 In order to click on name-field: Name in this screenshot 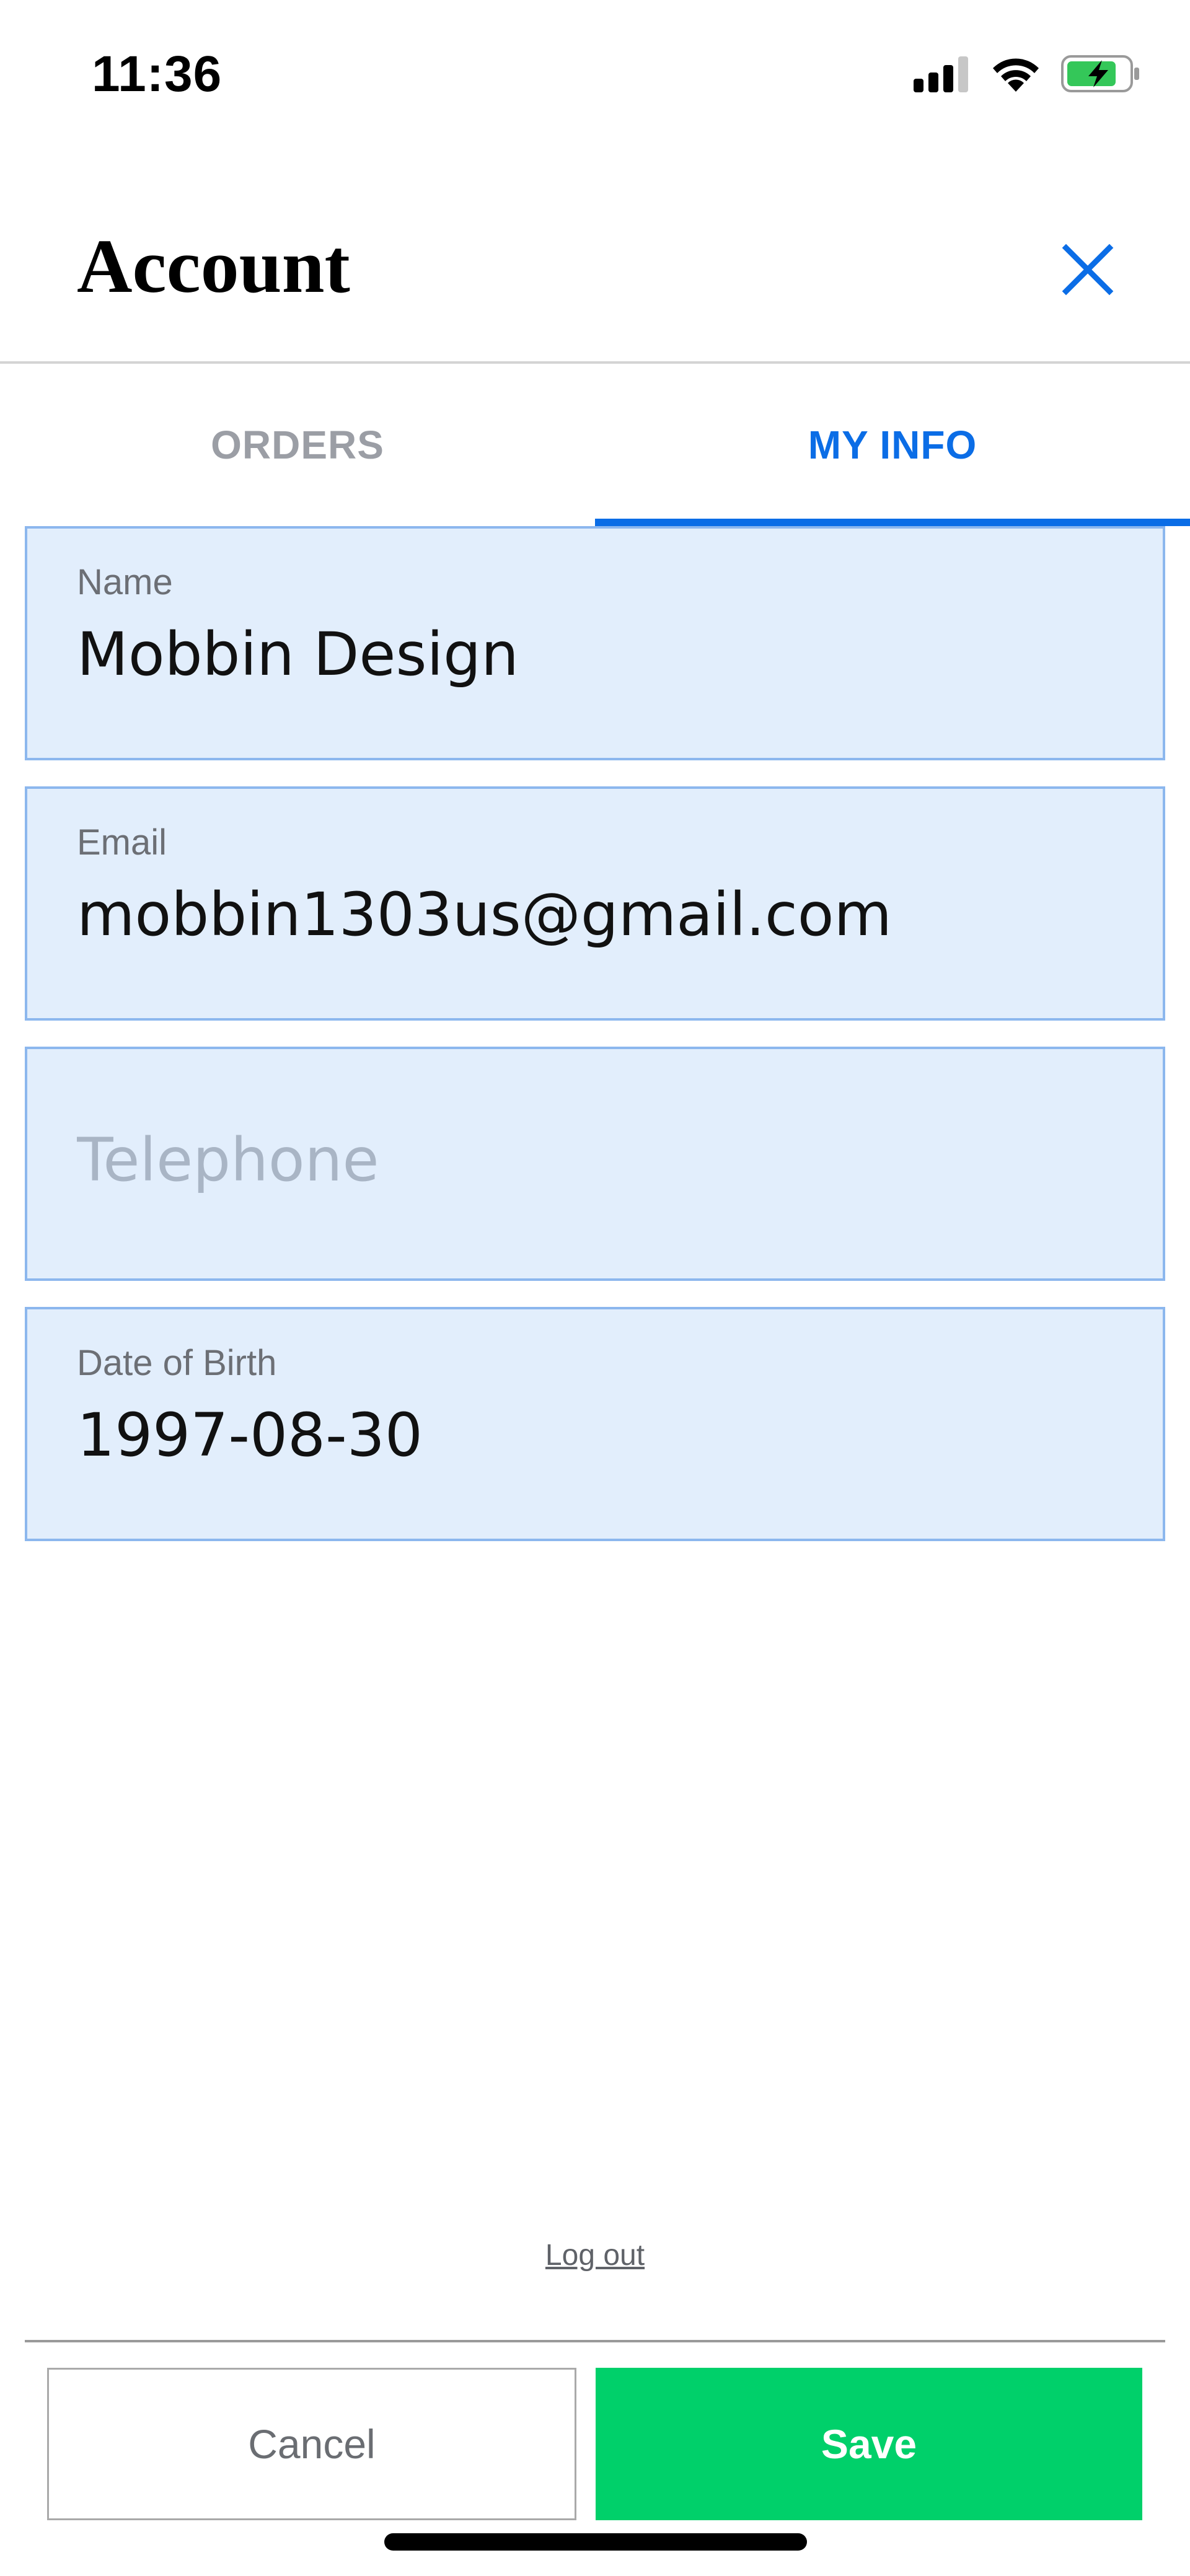, I will do `click(595, 643)`.